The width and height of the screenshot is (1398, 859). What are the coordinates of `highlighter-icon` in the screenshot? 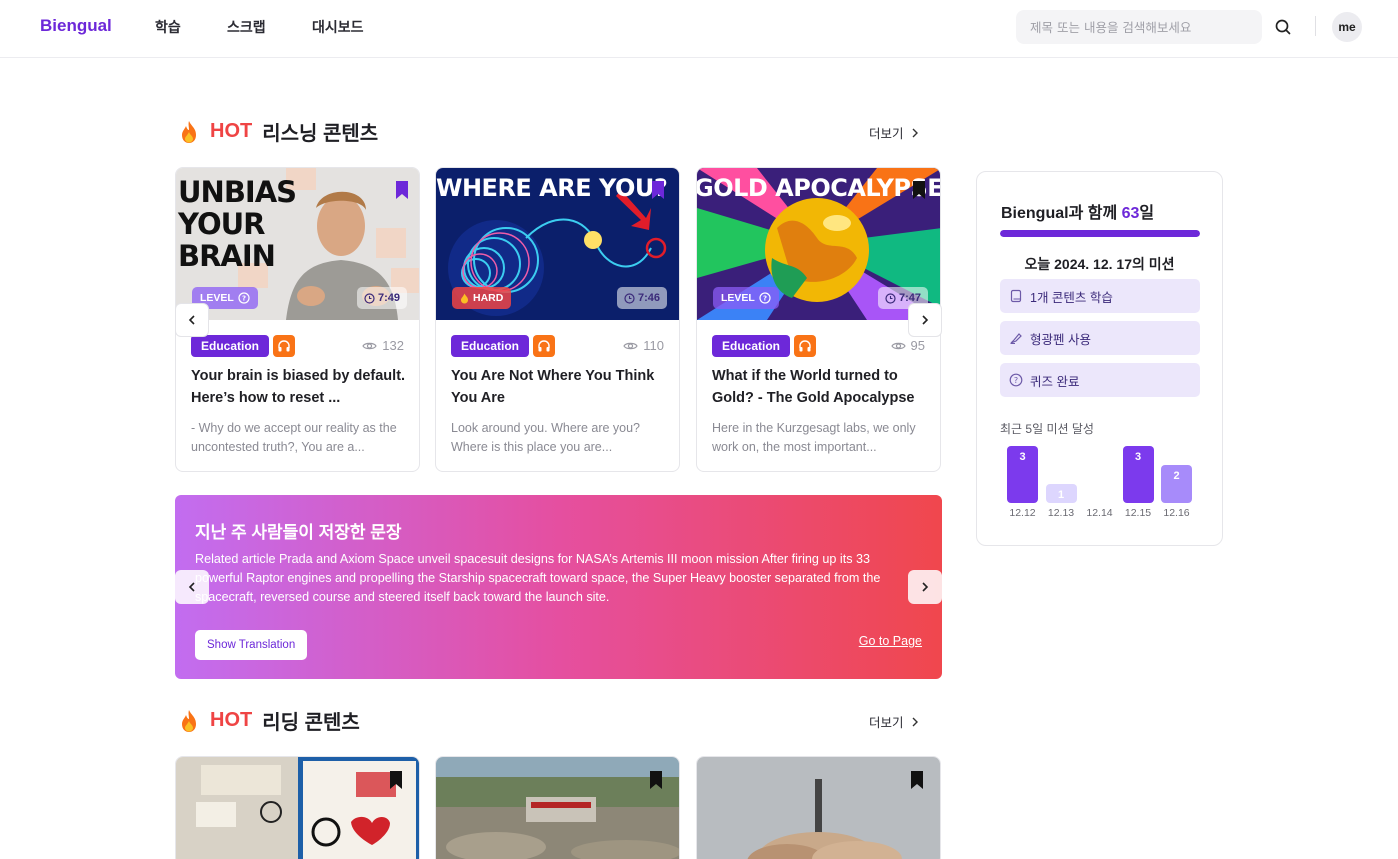 It's located at (1016, 338).